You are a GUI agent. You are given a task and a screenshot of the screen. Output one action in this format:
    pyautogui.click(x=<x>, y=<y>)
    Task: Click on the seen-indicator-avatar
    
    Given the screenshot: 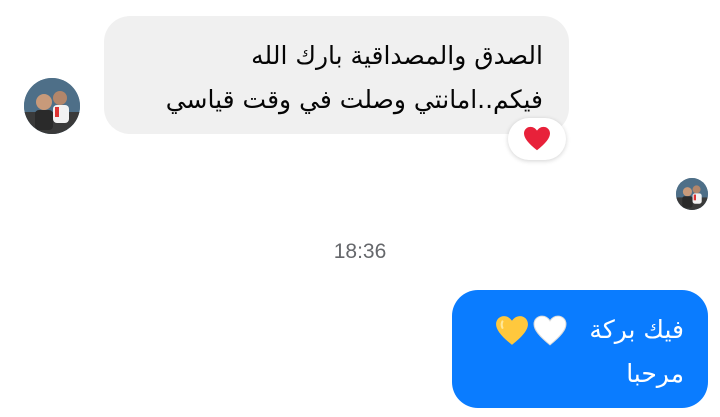 What is the action you would take?
    pyautogui.click(x=692, y=194)
    